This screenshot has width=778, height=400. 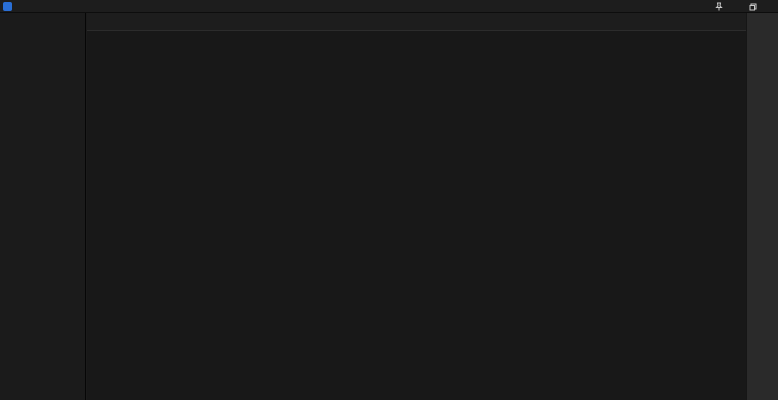 What do you see at coordinates (416, 22) in the screenshot?
I see `time-ruler` at bounding box center [416, 22].